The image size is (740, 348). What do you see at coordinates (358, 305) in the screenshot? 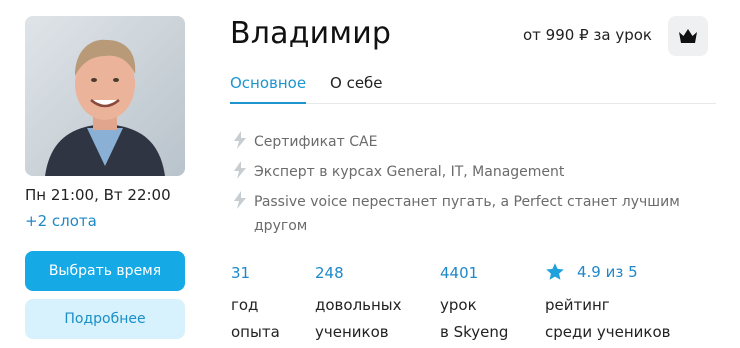
I see `stat-label-line: довольных` at bounding box center [358, 305].